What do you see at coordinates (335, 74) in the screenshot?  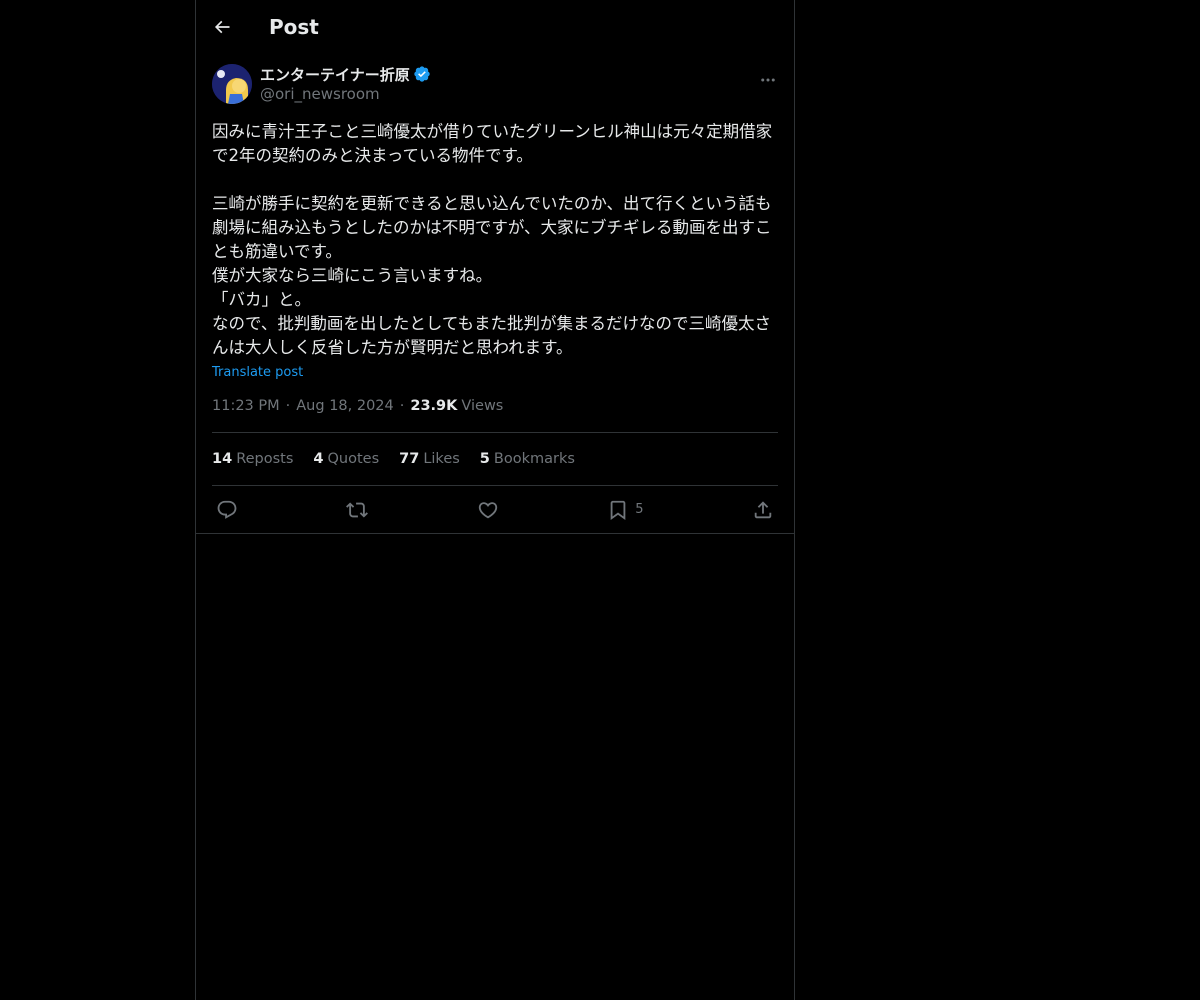 I see `author-display-name: エンターテイナー折原` at bounding box center [335, 74].